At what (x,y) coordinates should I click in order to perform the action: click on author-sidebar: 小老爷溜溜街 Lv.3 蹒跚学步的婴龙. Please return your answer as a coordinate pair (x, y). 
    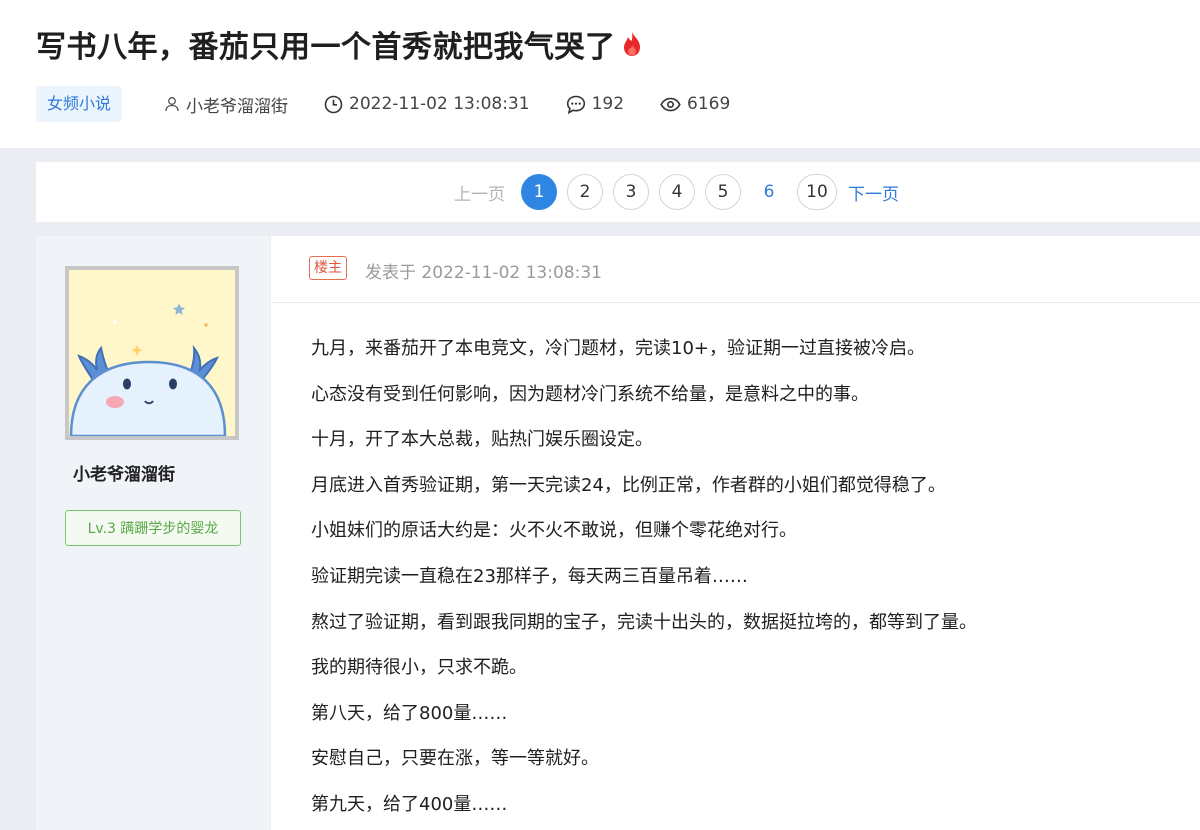
    Looking at the image, I should click on (153, 533).